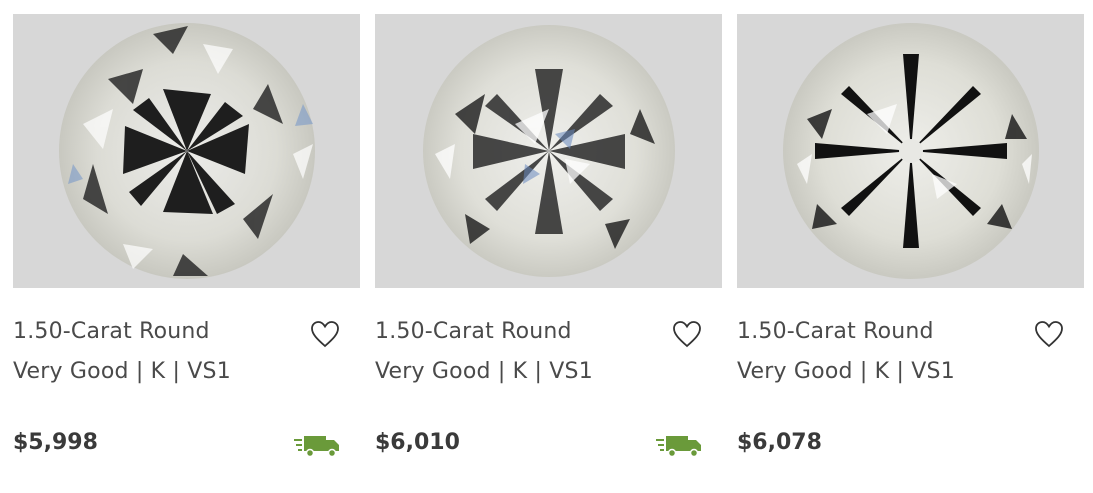 The height and width of the screenshot is (493, 1093). What do you see at coordinates (779, 442) in the screenshot?
I see `listing-price: $6,078` at bounding box center [779, 442].